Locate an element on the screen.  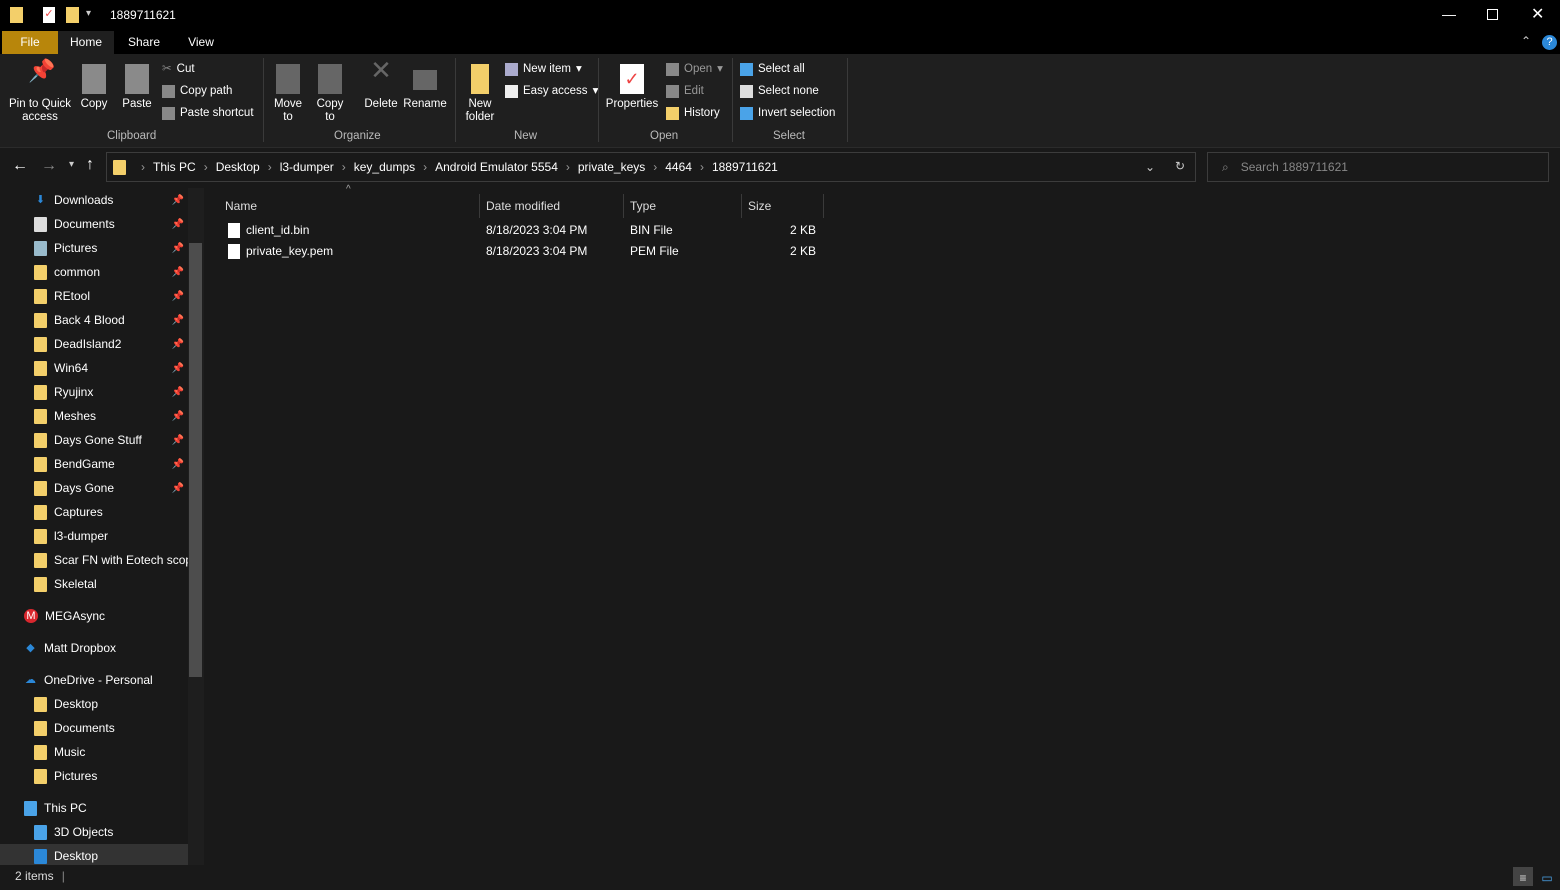
sidebar-item: Scar FN with Eotech scop is located at coordinates (94, 560).